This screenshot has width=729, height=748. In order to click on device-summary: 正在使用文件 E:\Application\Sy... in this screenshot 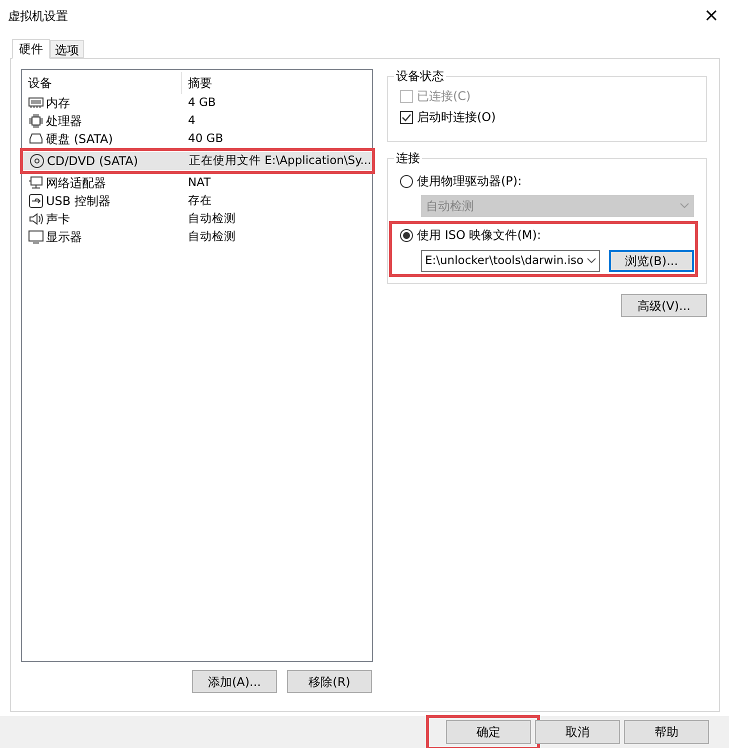, I will do `click(280, 161)`.